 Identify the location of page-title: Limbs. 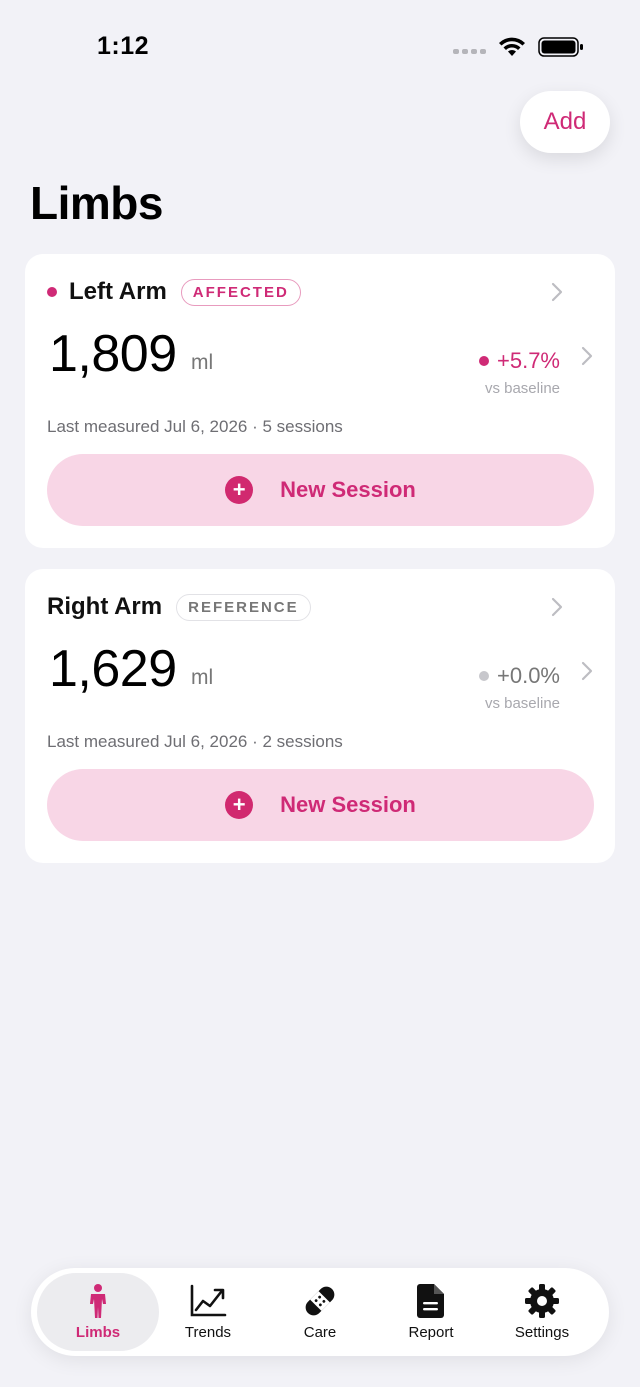
(96, 203).